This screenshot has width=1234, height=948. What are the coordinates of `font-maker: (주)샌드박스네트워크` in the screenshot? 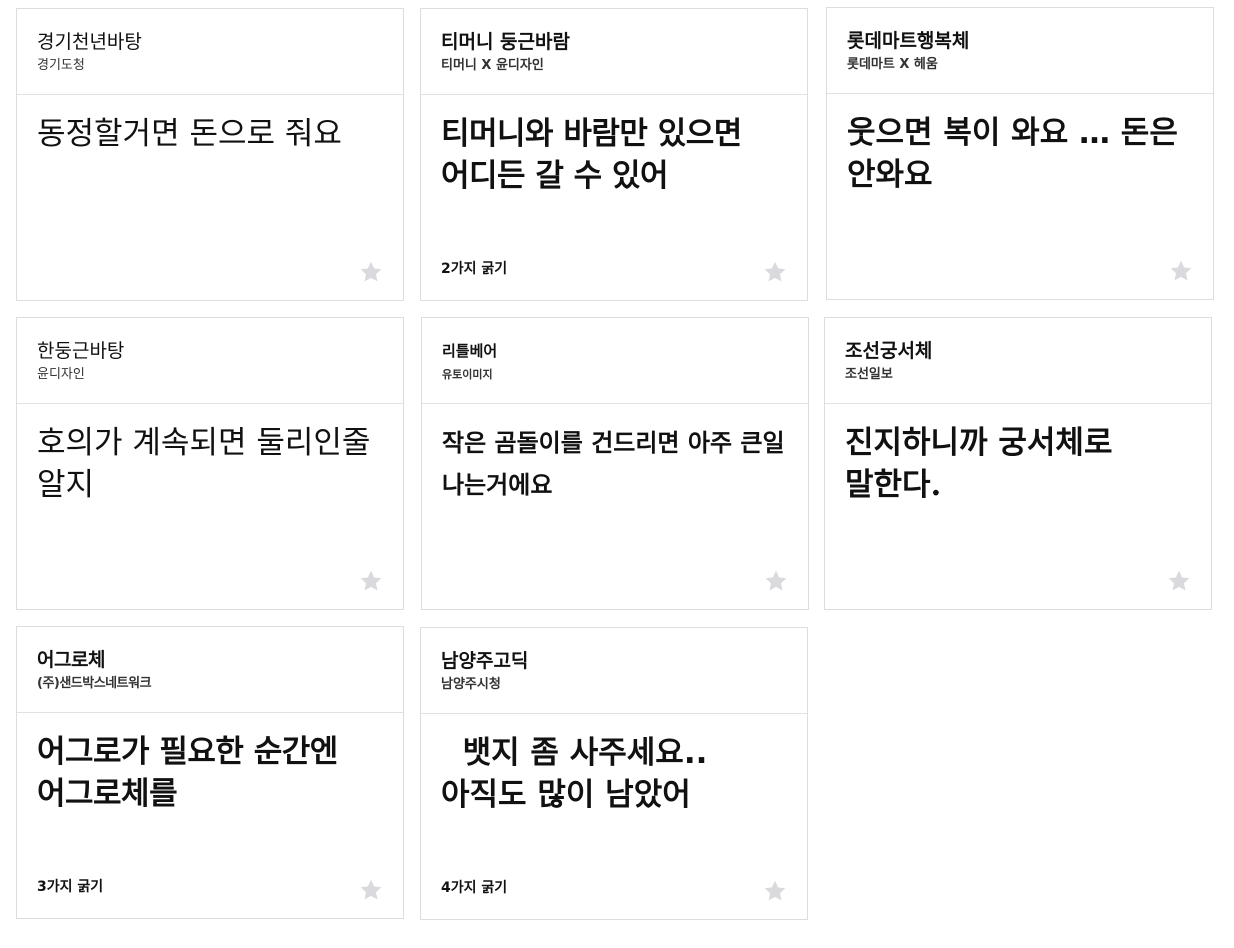 It's located at (94, 683).